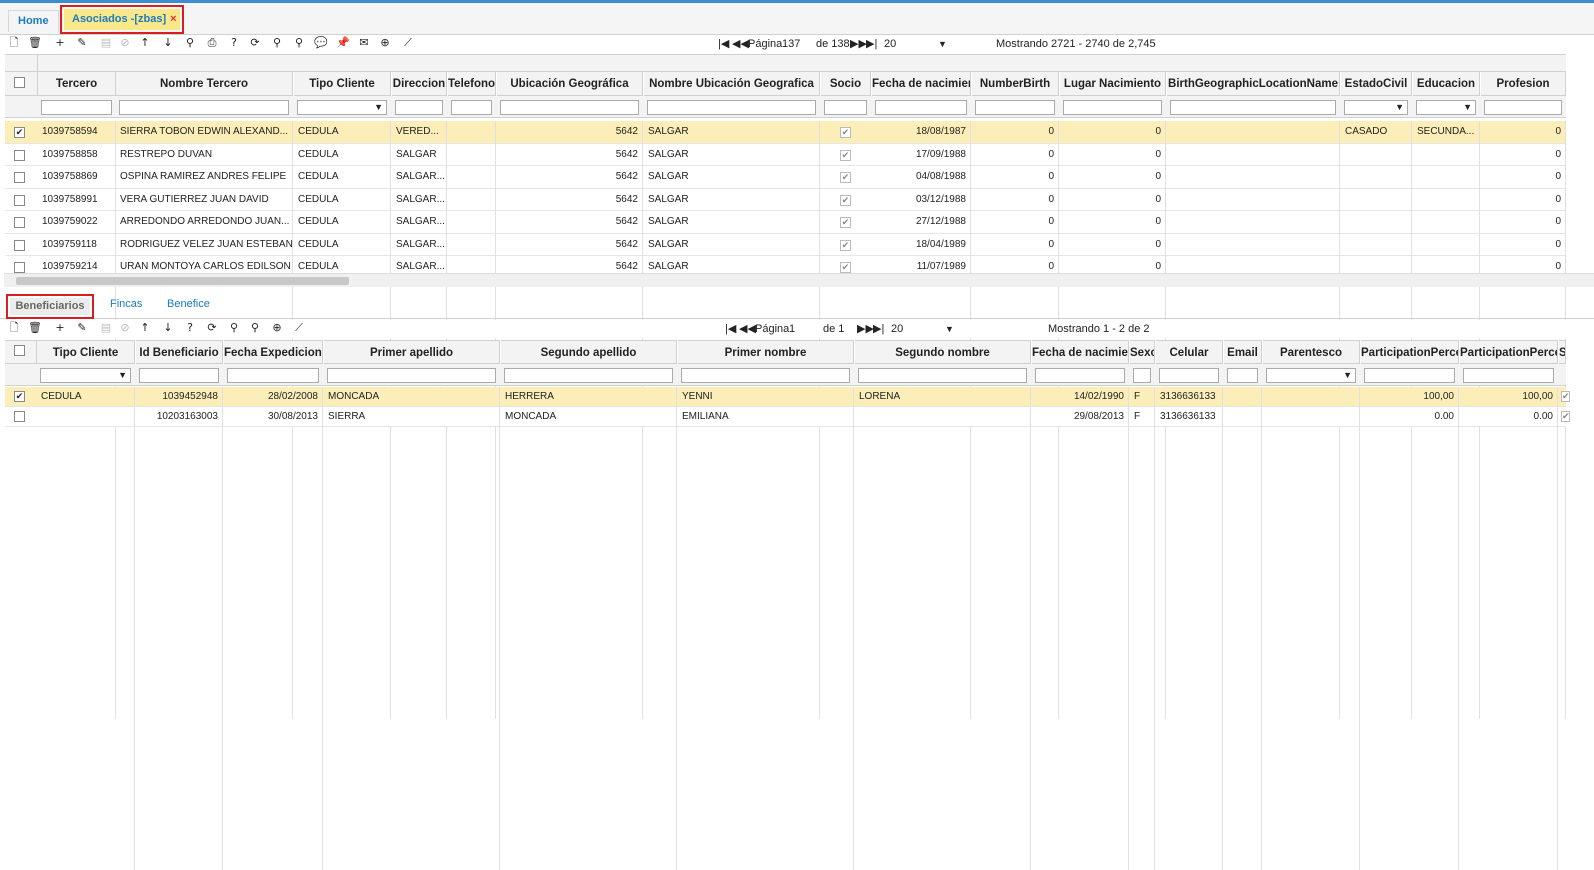 This screenshot has width=1594, height=870. I want to click on column-header: Segundo nombre, so click(943, 352).